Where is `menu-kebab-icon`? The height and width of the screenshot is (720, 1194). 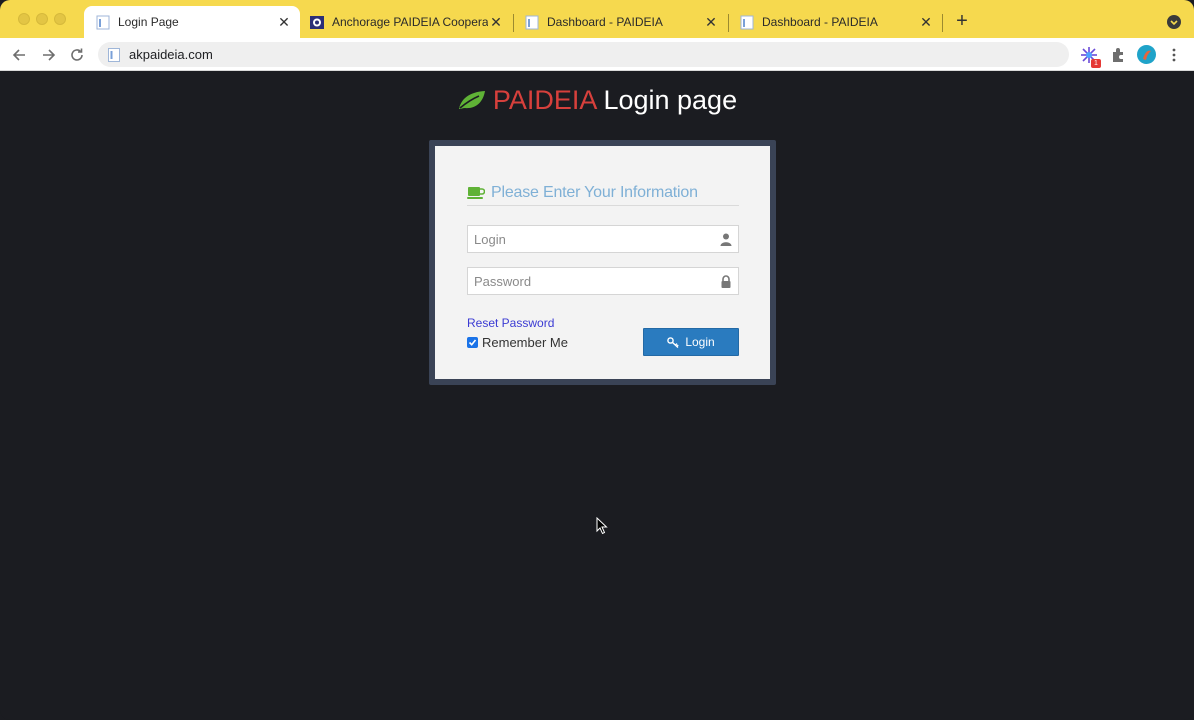 menu-kebab-icon is located at coordinates (1174, 55).